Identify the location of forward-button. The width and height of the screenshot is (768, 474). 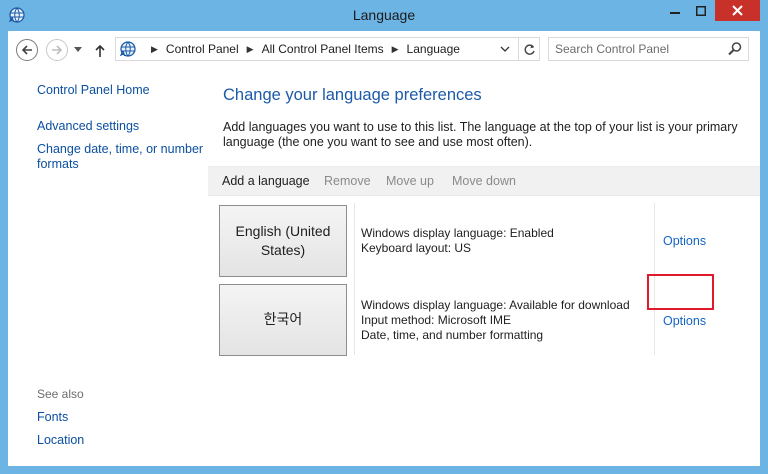
(57, 50).